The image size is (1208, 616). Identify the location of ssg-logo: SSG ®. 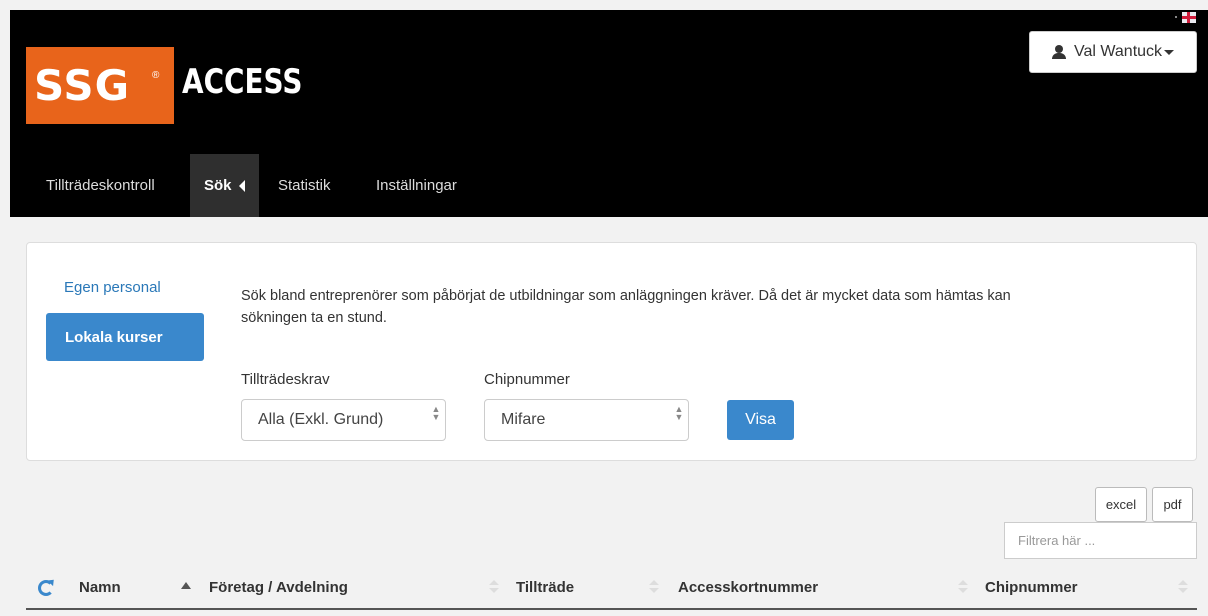
(100, 85).